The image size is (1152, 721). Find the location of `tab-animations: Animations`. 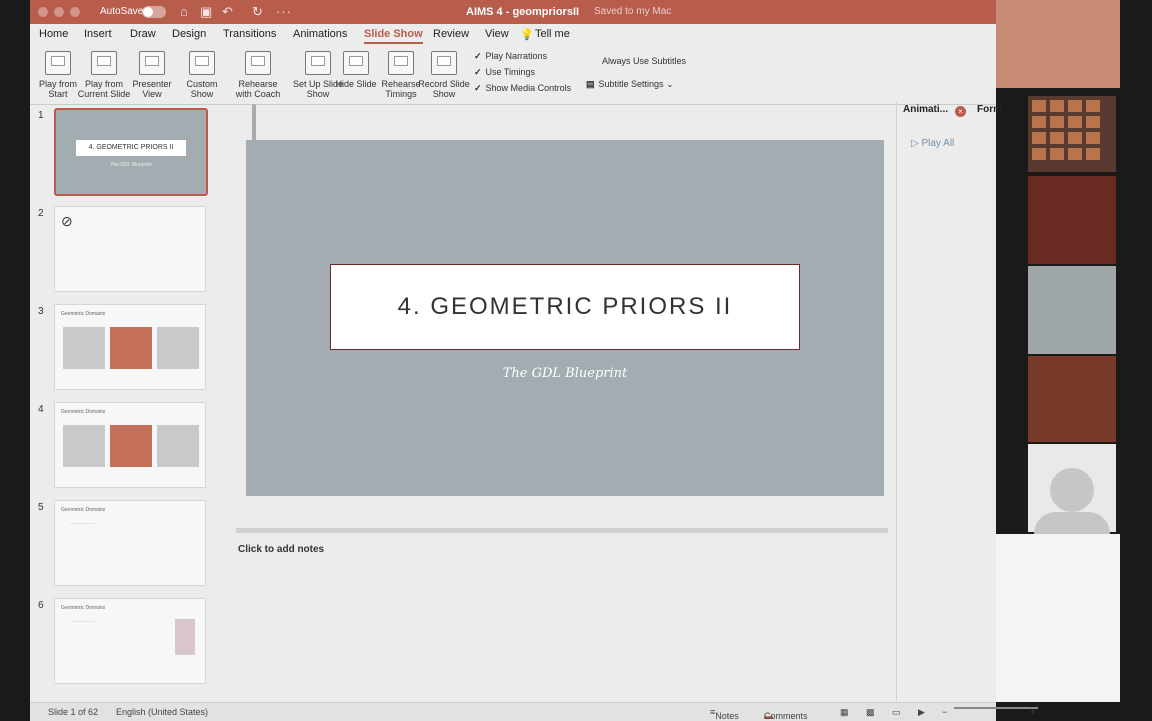

tab-animations: Animations is located at coordinates (320, 34).